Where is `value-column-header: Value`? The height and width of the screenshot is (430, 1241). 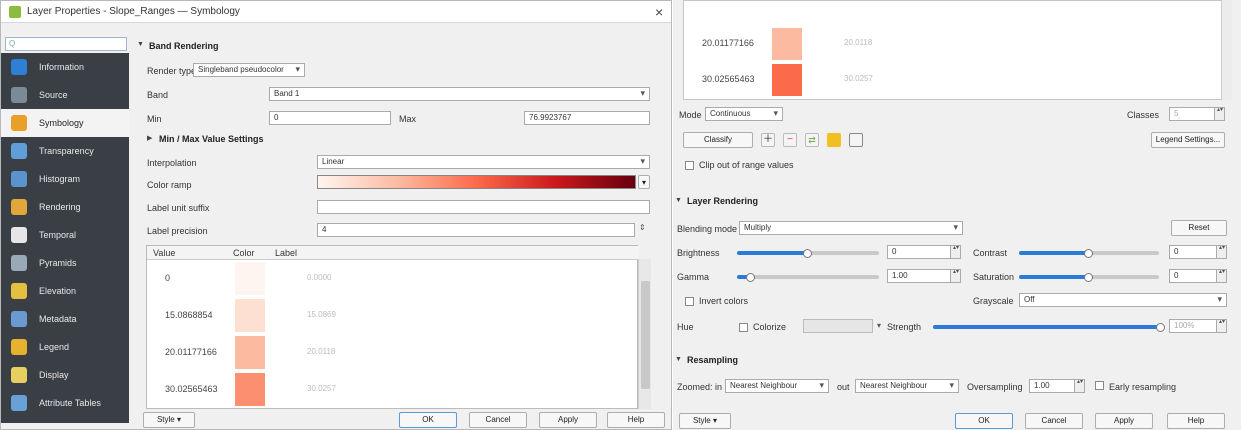
value-column-header: Value is located at coordinates (164, 253).